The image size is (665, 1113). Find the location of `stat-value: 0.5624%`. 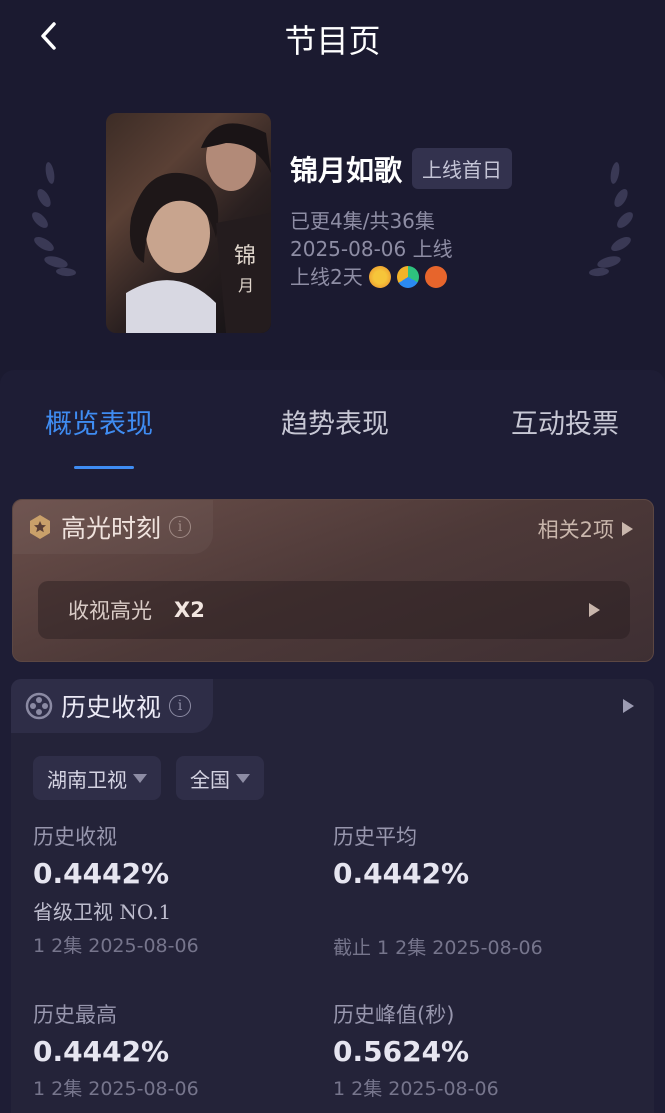

stat-value: 0.5624% is located at coordinates (401, 1051).